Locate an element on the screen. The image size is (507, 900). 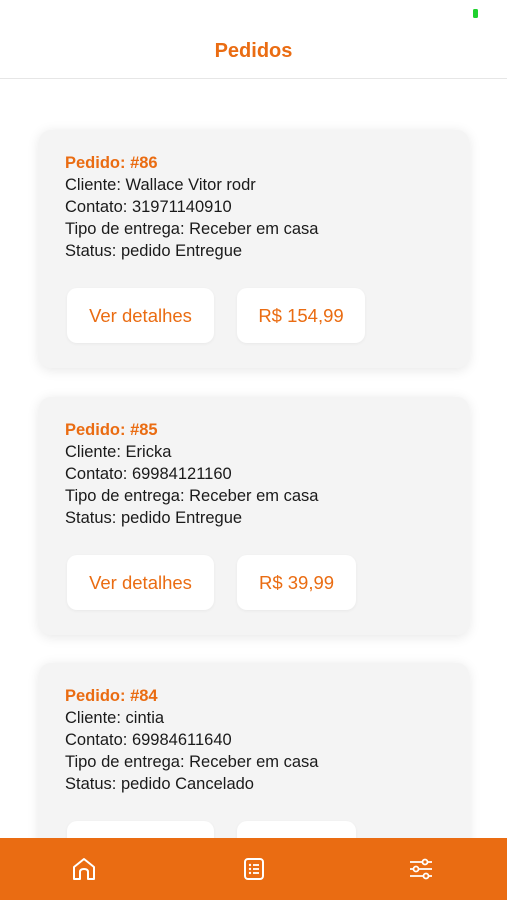
order-status: Status: pedido Cancelado is located at coordinates (159, 784).